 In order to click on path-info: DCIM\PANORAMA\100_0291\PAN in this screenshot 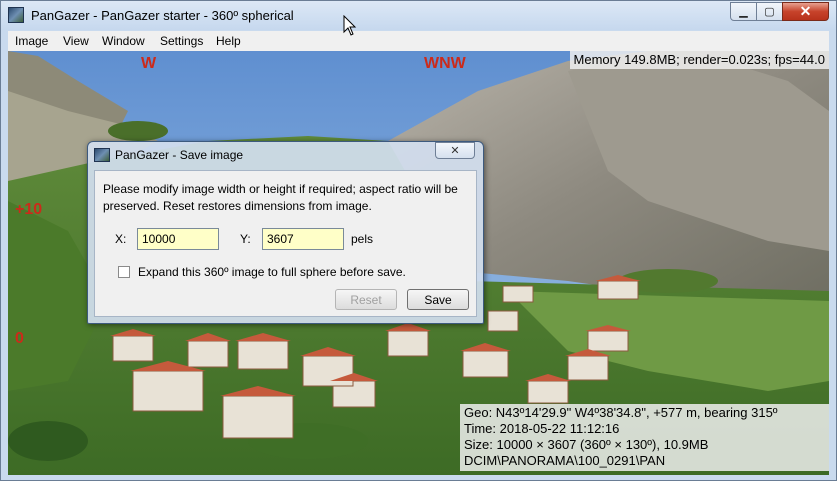, I will do `click(565, 460)`.